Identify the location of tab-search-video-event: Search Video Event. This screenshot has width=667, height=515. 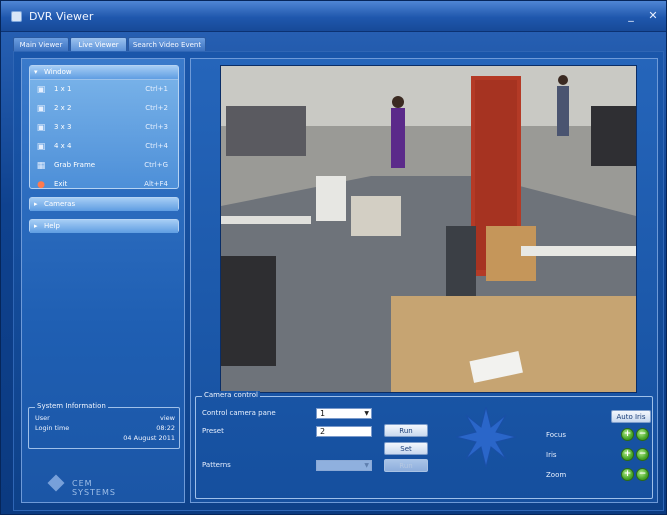
(167, 44).